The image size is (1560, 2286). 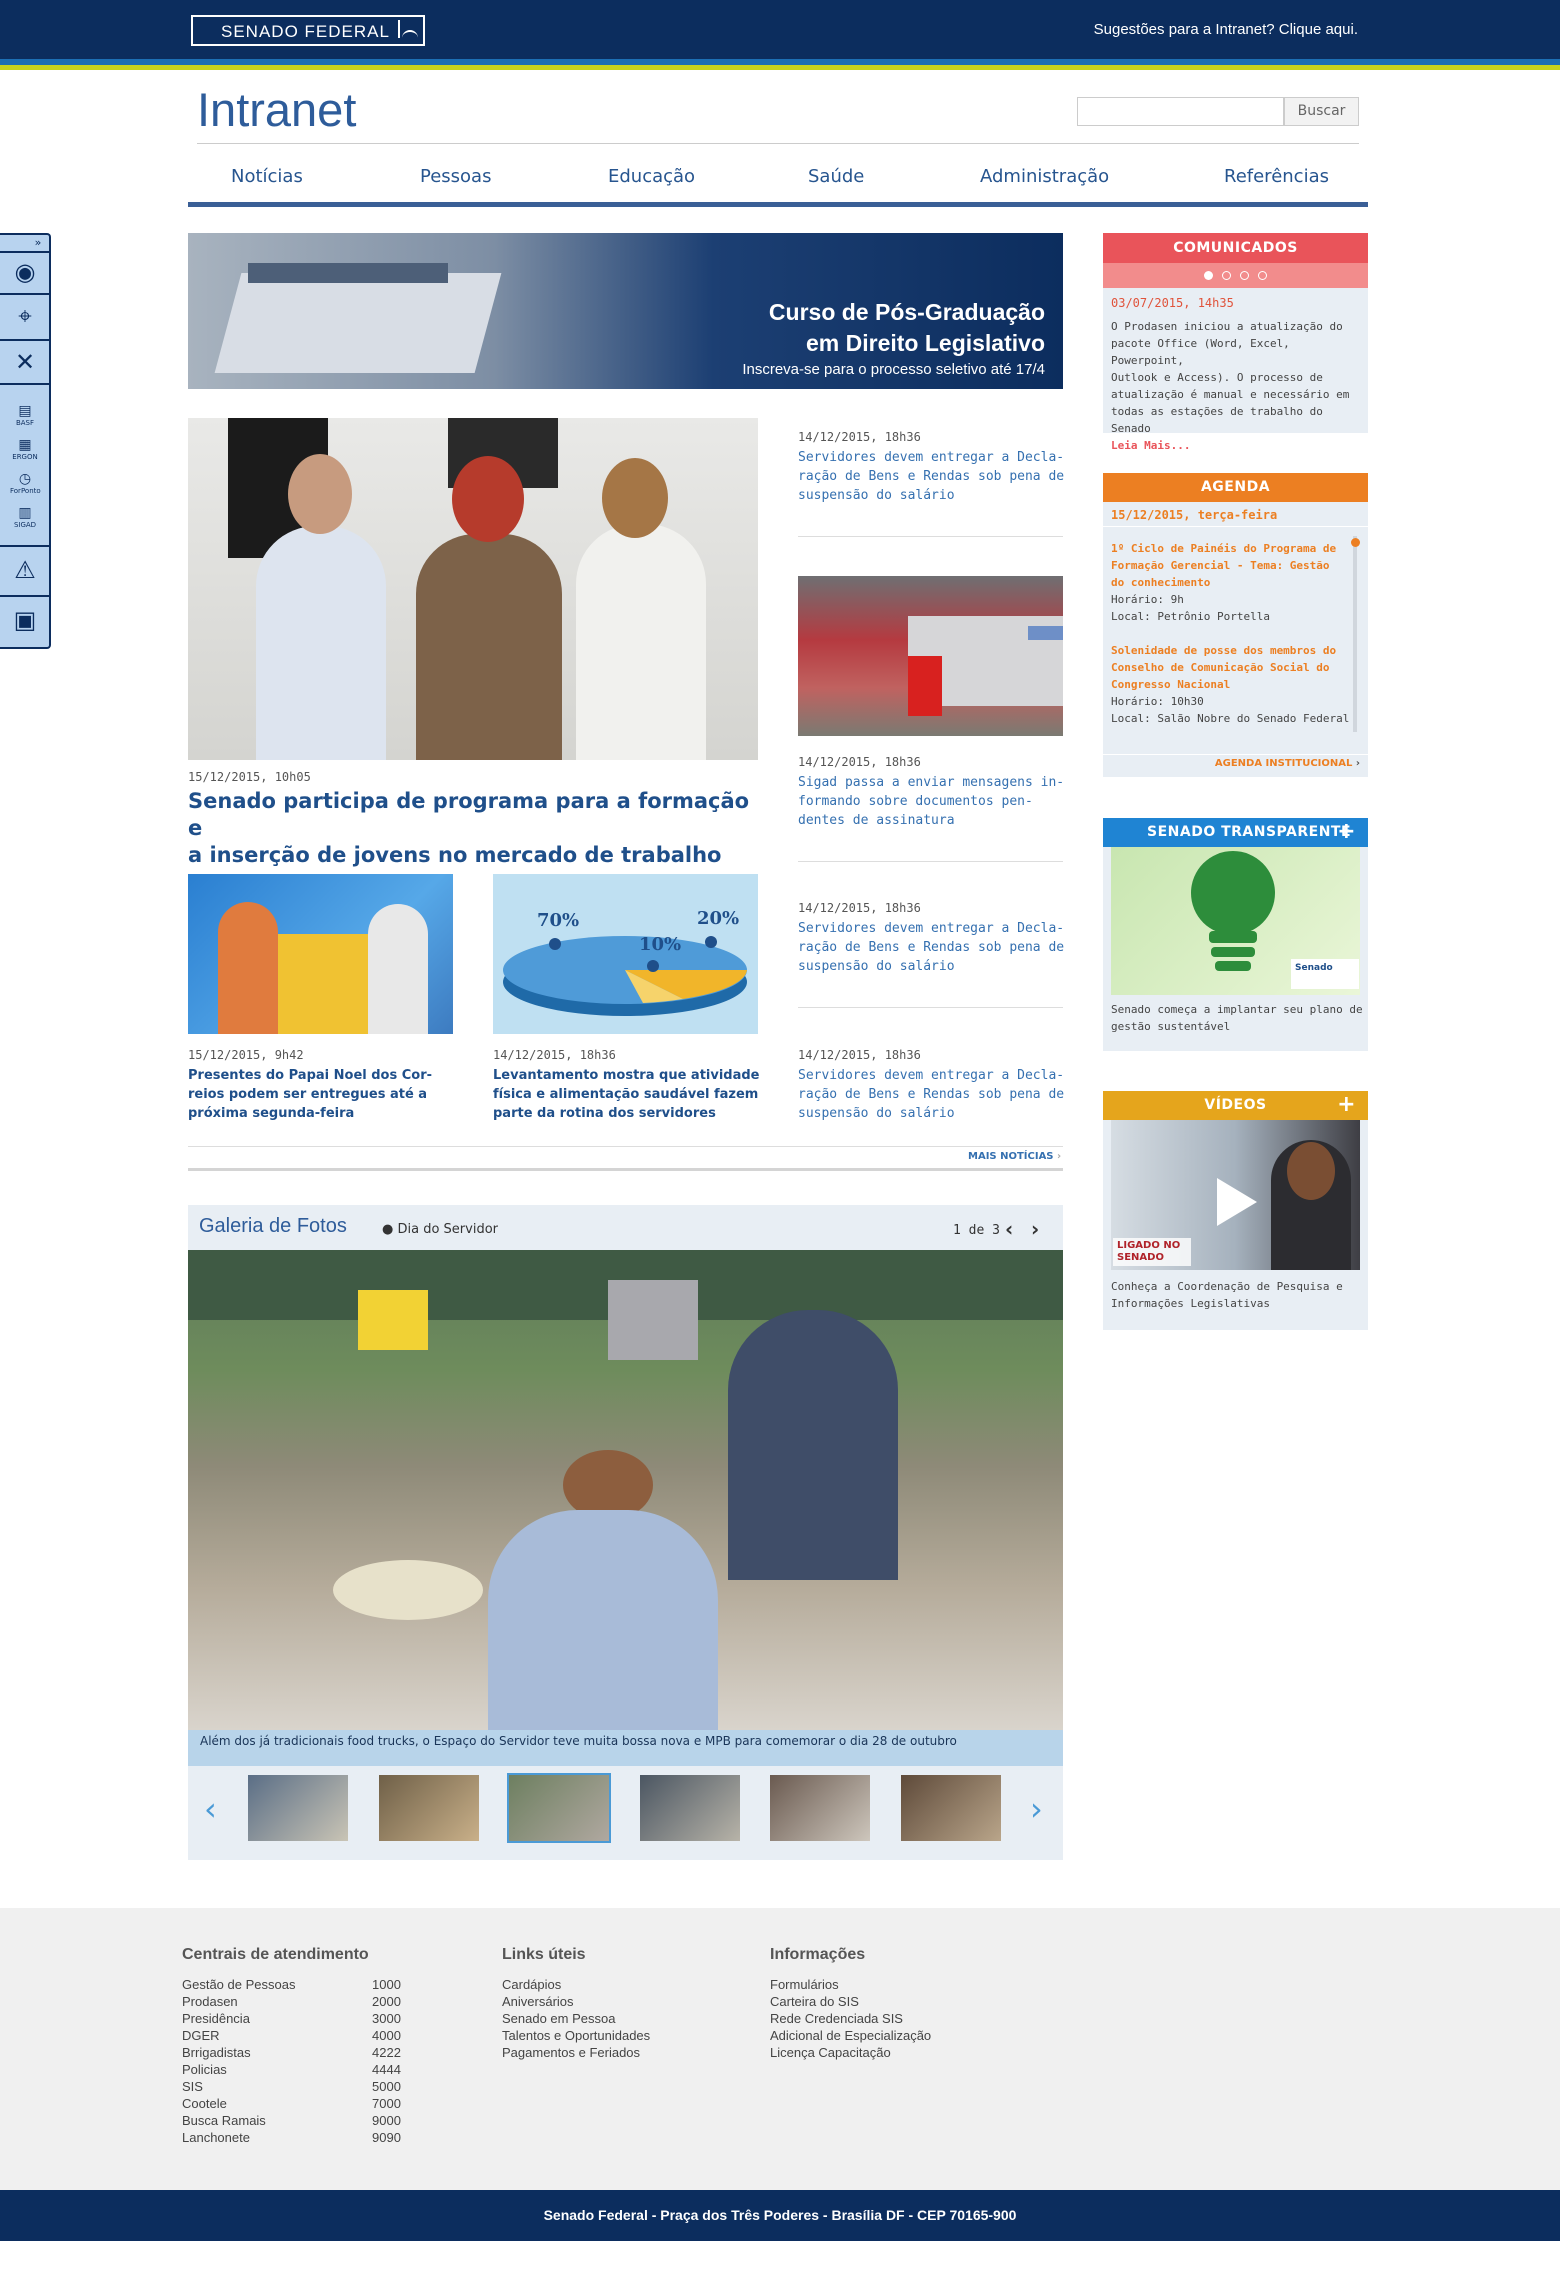 What do you see at coordinates (25, 272) in the screenshot?
I see `chat-pin-icon: ◉` at bounding box center [25, 272].